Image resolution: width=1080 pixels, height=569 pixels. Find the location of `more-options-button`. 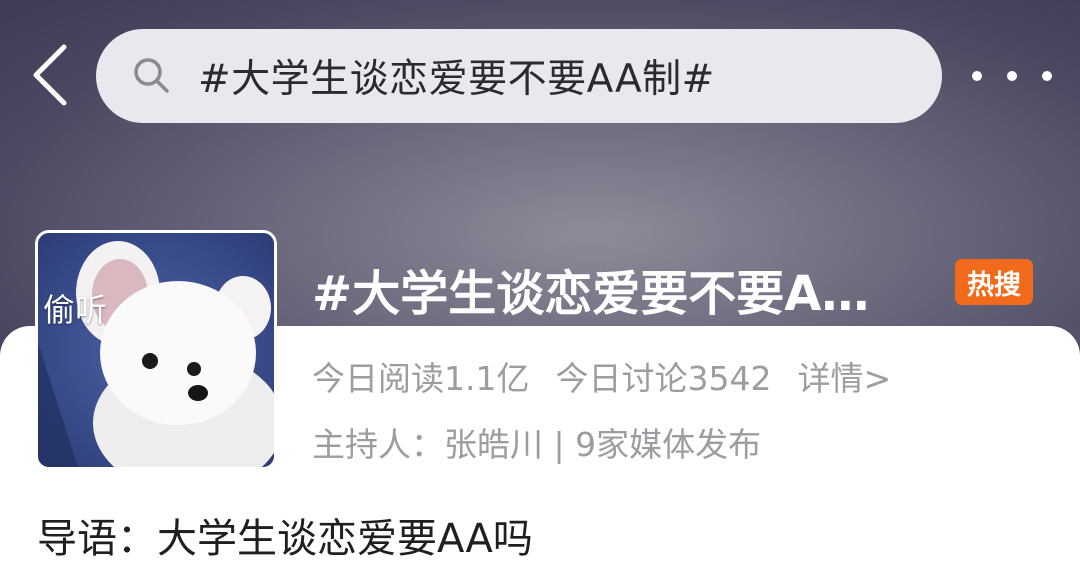

more-options-button is located at coordinates (1012, 76).